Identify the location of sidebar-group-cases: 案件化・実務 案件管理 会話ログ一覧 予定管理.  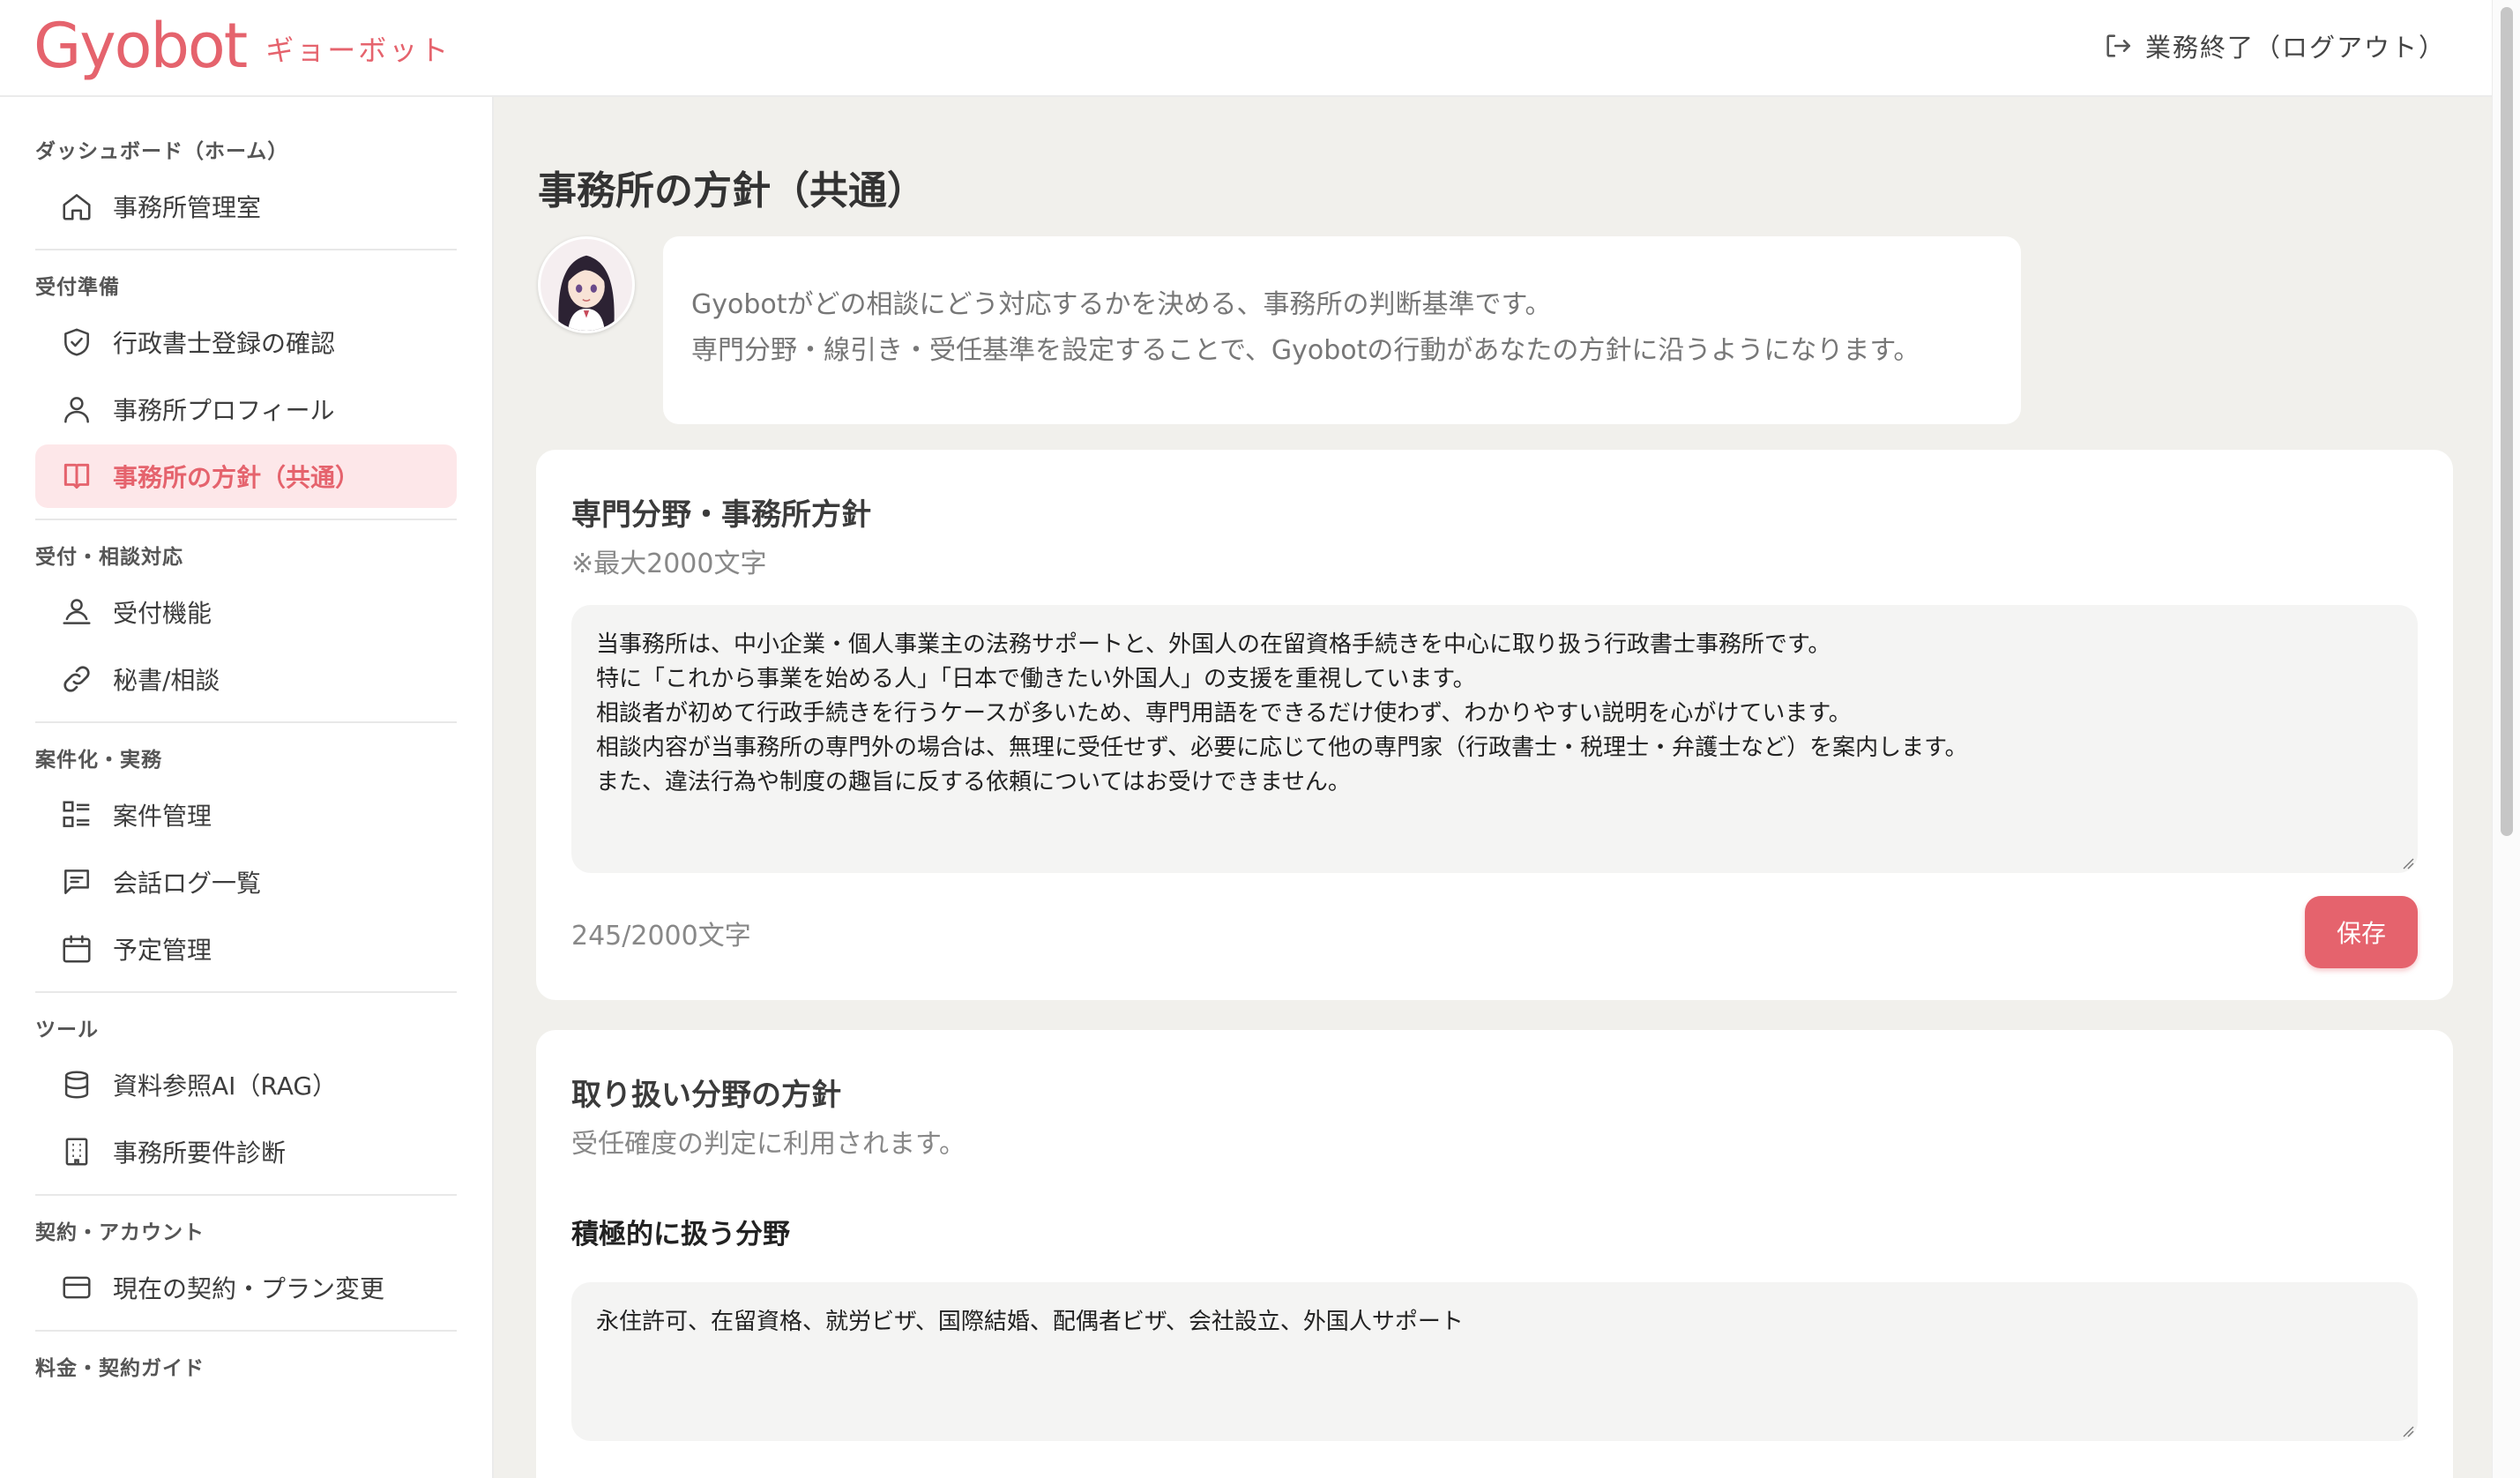
(246, 861).